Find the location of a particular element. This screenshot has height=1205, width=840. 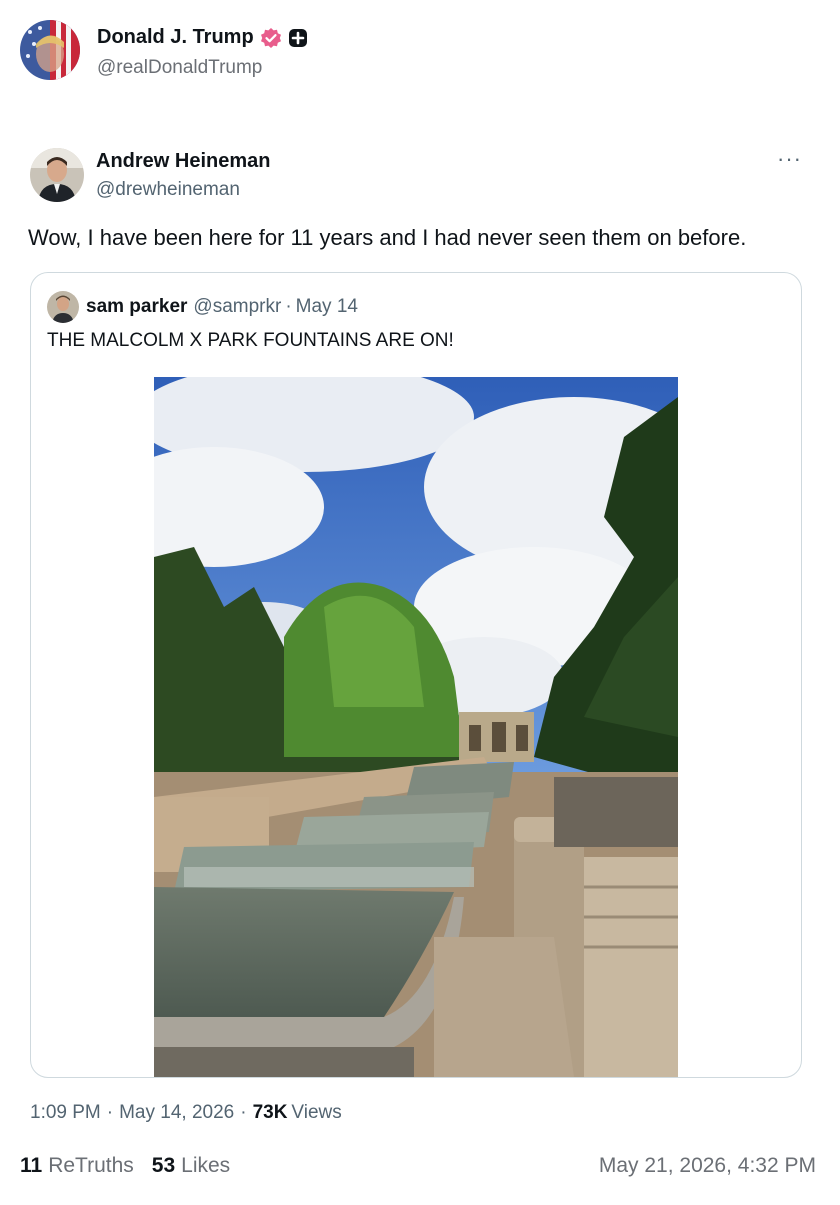

post-stats: 11 ReTruths 53 Likes is located at coordinates (134, 1166).